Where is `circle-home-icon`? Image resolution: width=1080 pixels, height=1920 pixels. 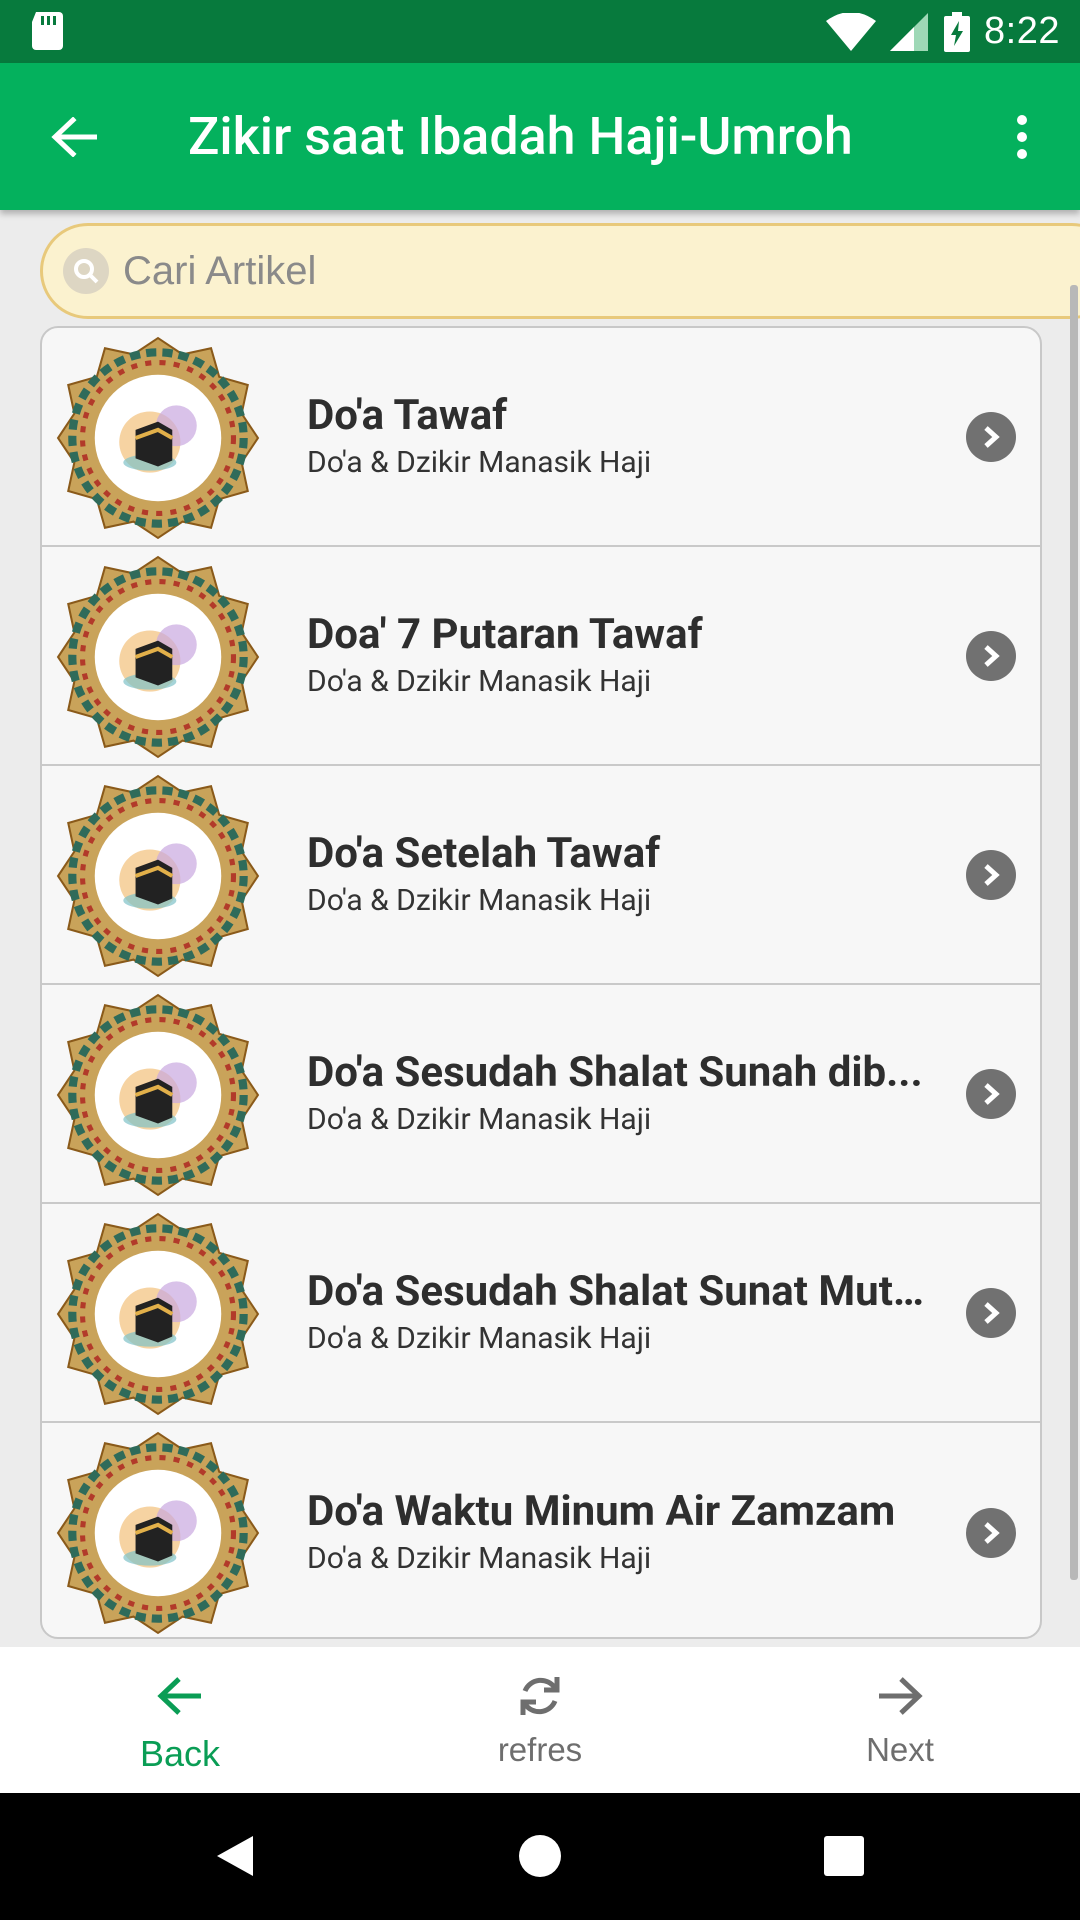 circle-home-icon is located at coordinates (540, 1856).